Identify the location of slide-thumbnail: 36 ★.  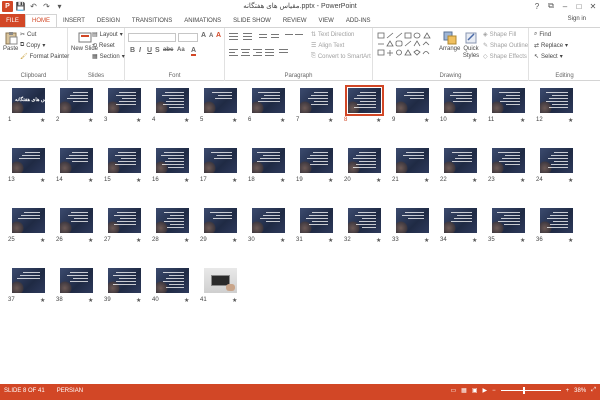
(554, 226).